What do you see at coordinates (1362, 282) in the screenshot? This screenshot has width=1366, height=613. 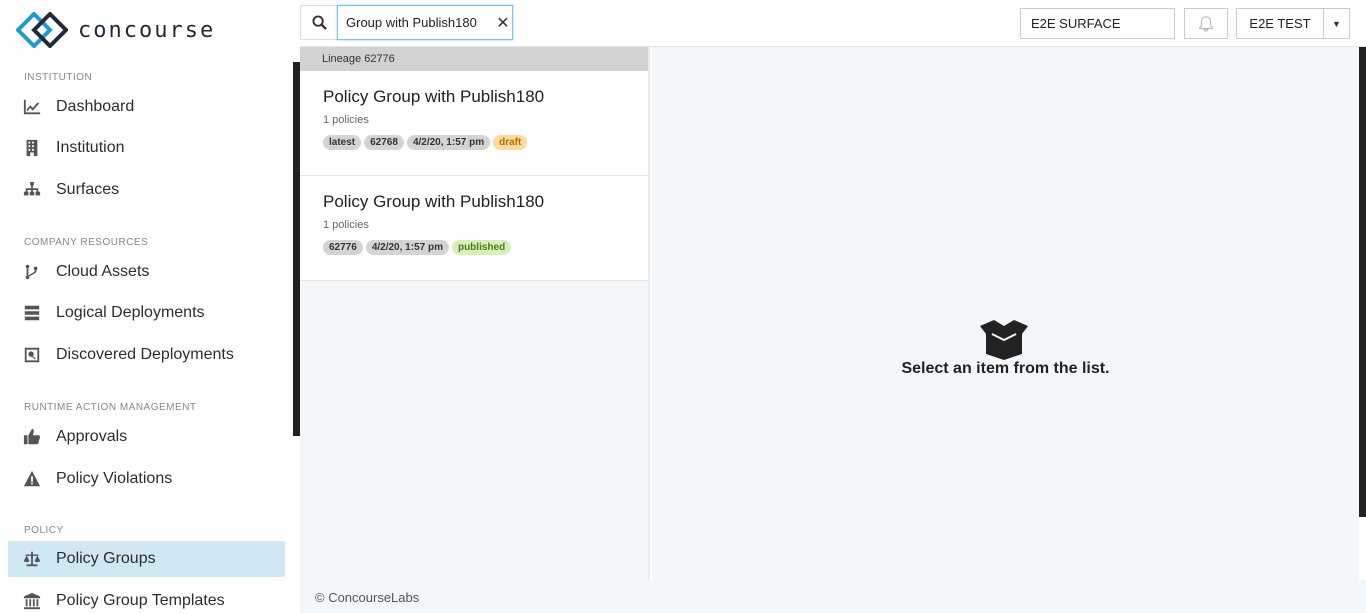 I see `scroll-shadow-right` at bounding box center [1362, 282].